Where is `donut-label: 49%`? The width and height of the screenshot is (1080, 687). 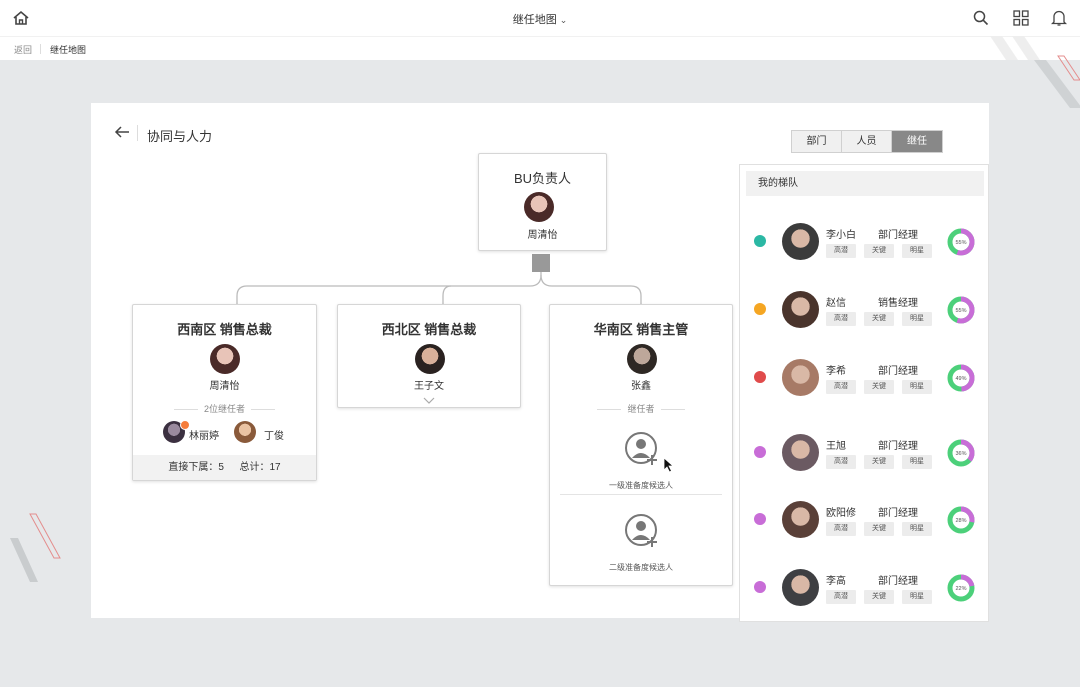
donut-label: 49% is located at coordinates (960, 379).